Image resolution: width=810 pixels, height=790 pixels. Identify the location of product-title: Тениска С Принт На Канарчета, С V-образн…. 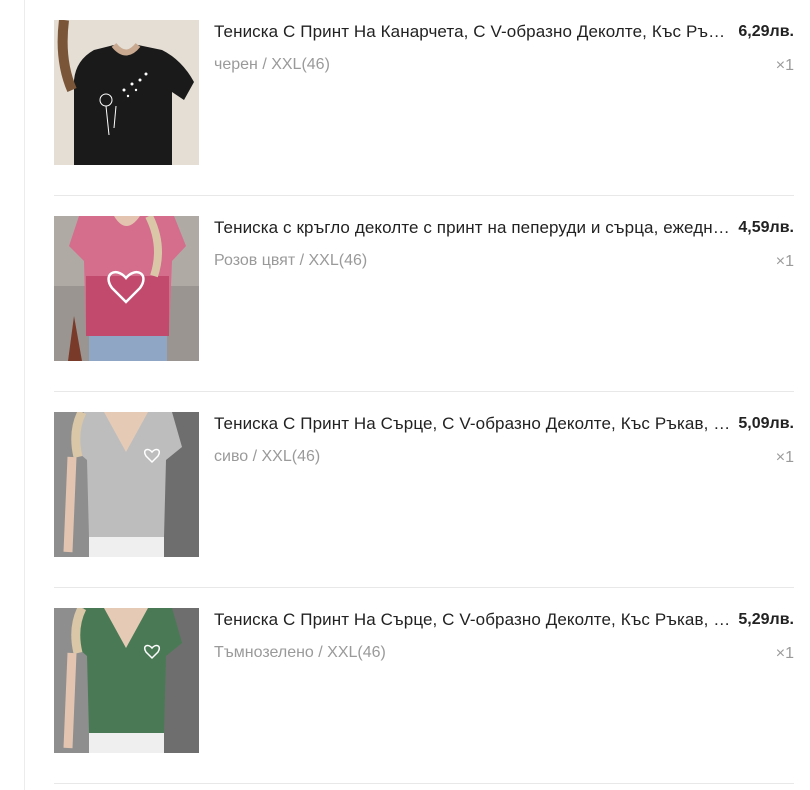
(473, 32).